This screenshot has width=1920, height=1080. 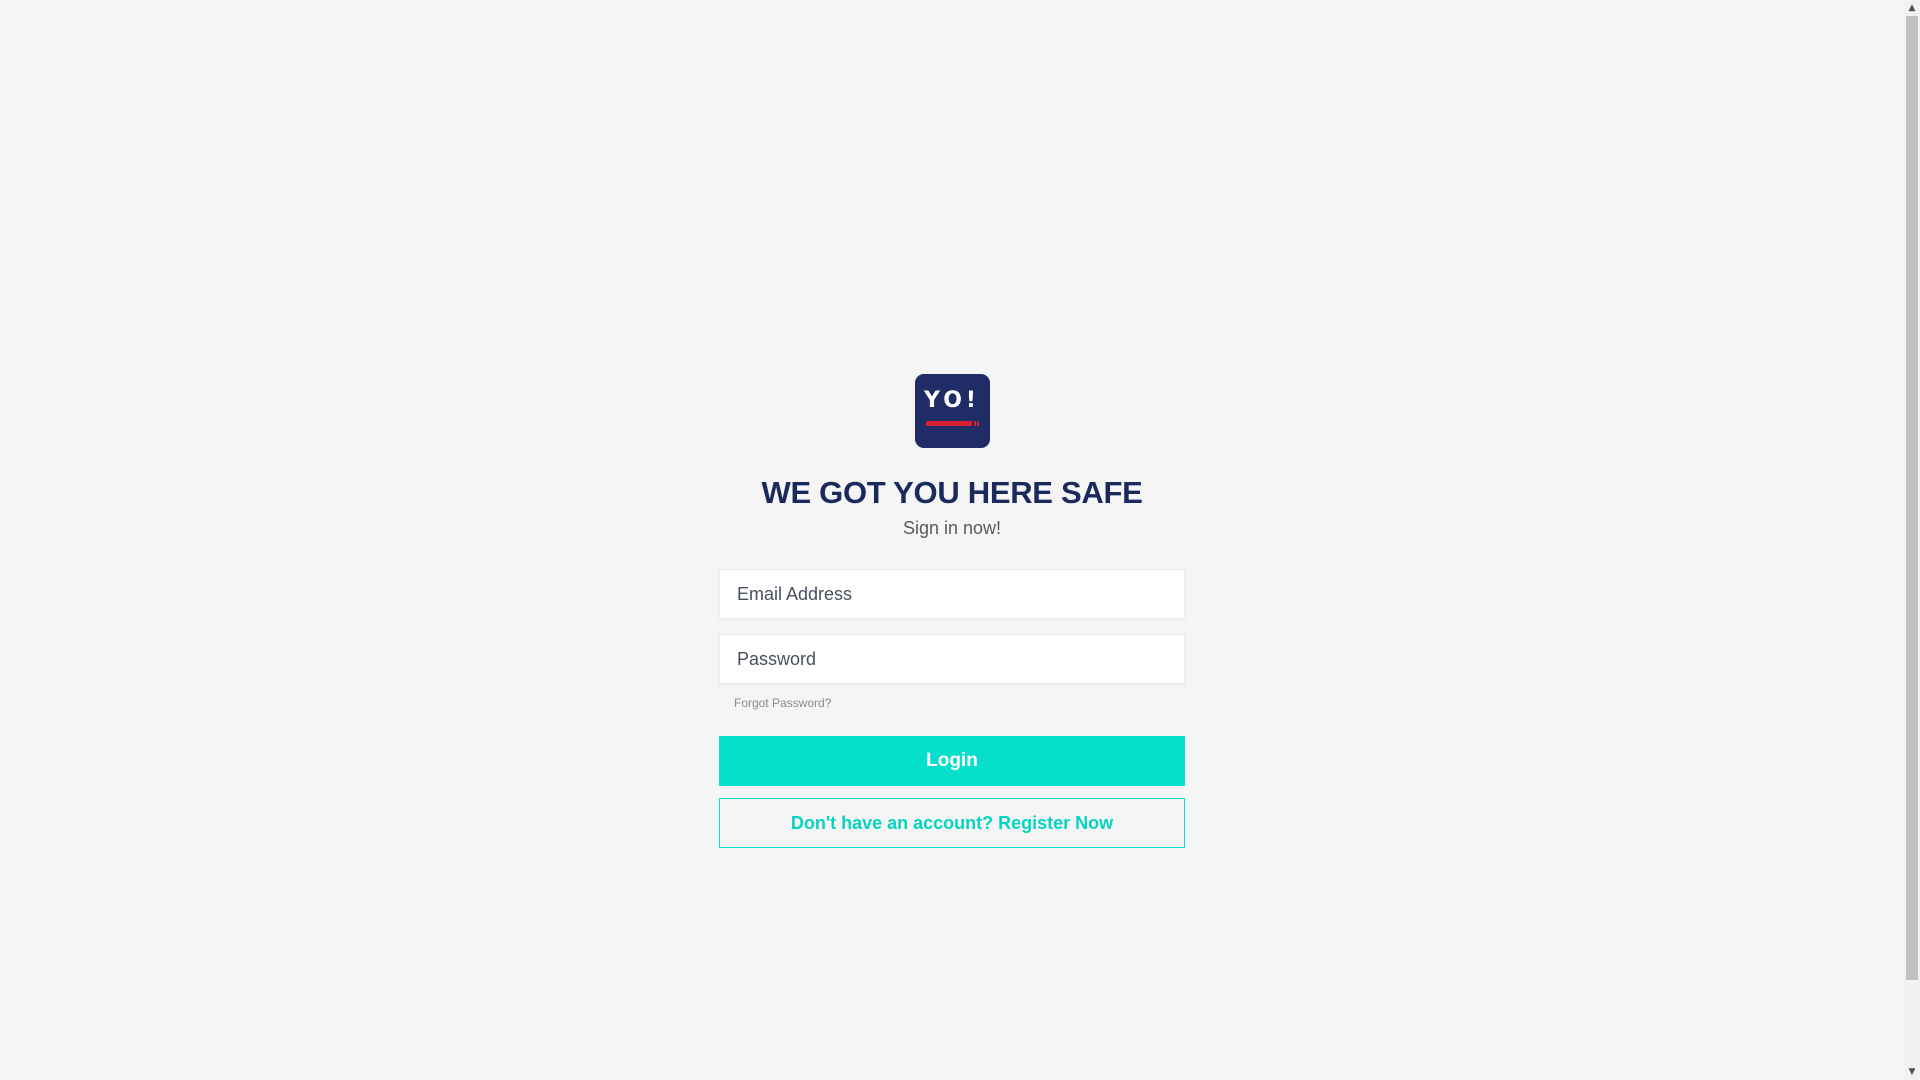 I want to click on page-title: WE GOT YOU HERE SAFE, so click(x=952, y=492).